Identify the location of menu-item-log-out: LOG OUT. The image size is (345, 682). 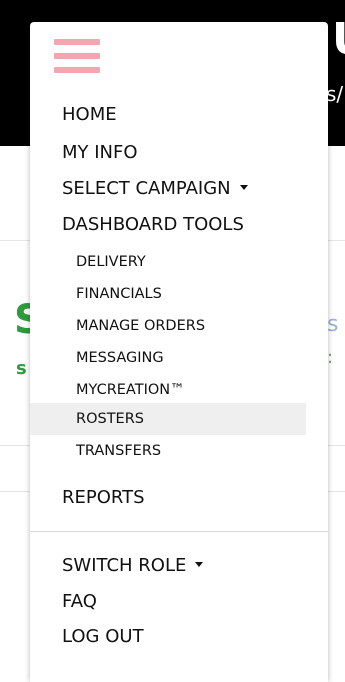
(103, 637).